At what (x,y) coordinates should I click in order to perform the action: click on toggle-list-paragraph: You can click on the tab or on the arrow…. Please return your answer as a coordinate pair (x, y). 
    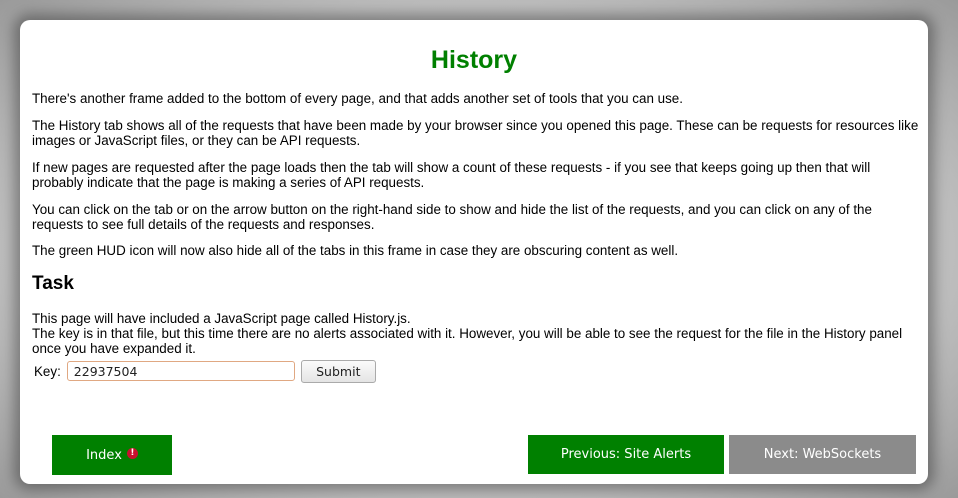
    Looking at the image, I should click on (452, 217).